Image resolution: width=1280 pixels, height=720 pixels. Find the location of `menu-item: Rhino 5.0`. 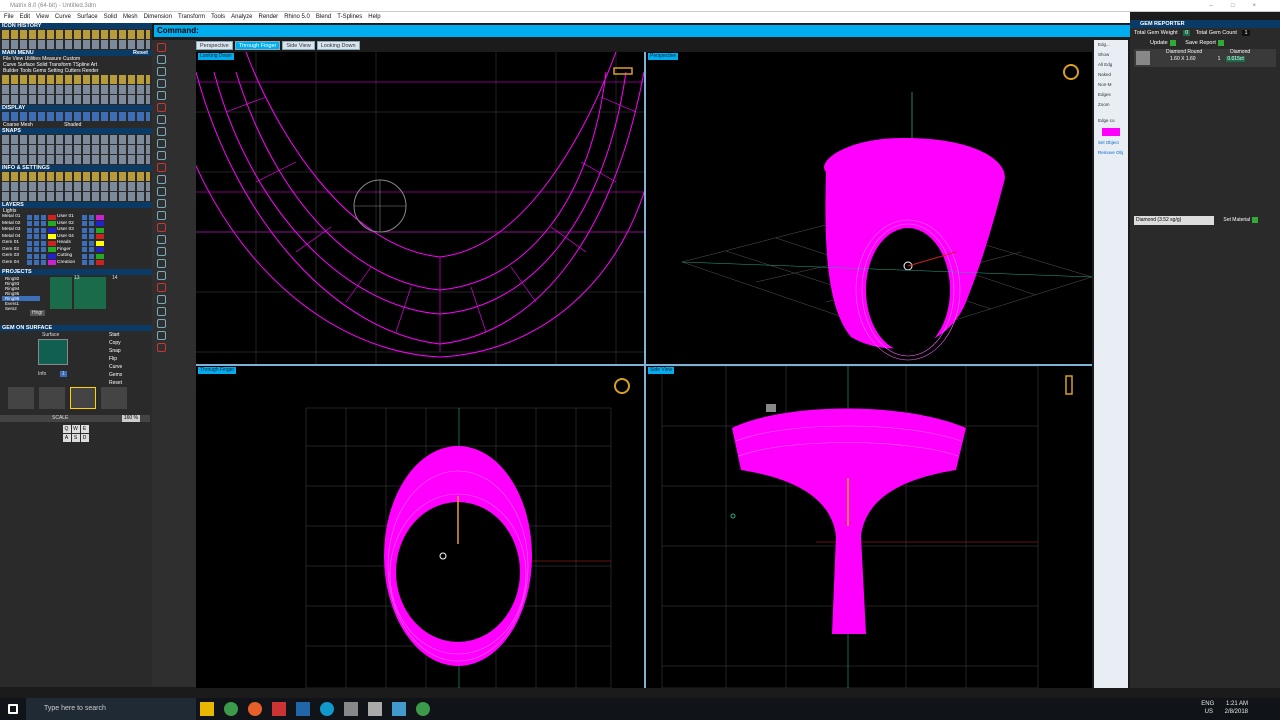

menu-item: Rhino 5.0 is located at coordinates (297, 17).